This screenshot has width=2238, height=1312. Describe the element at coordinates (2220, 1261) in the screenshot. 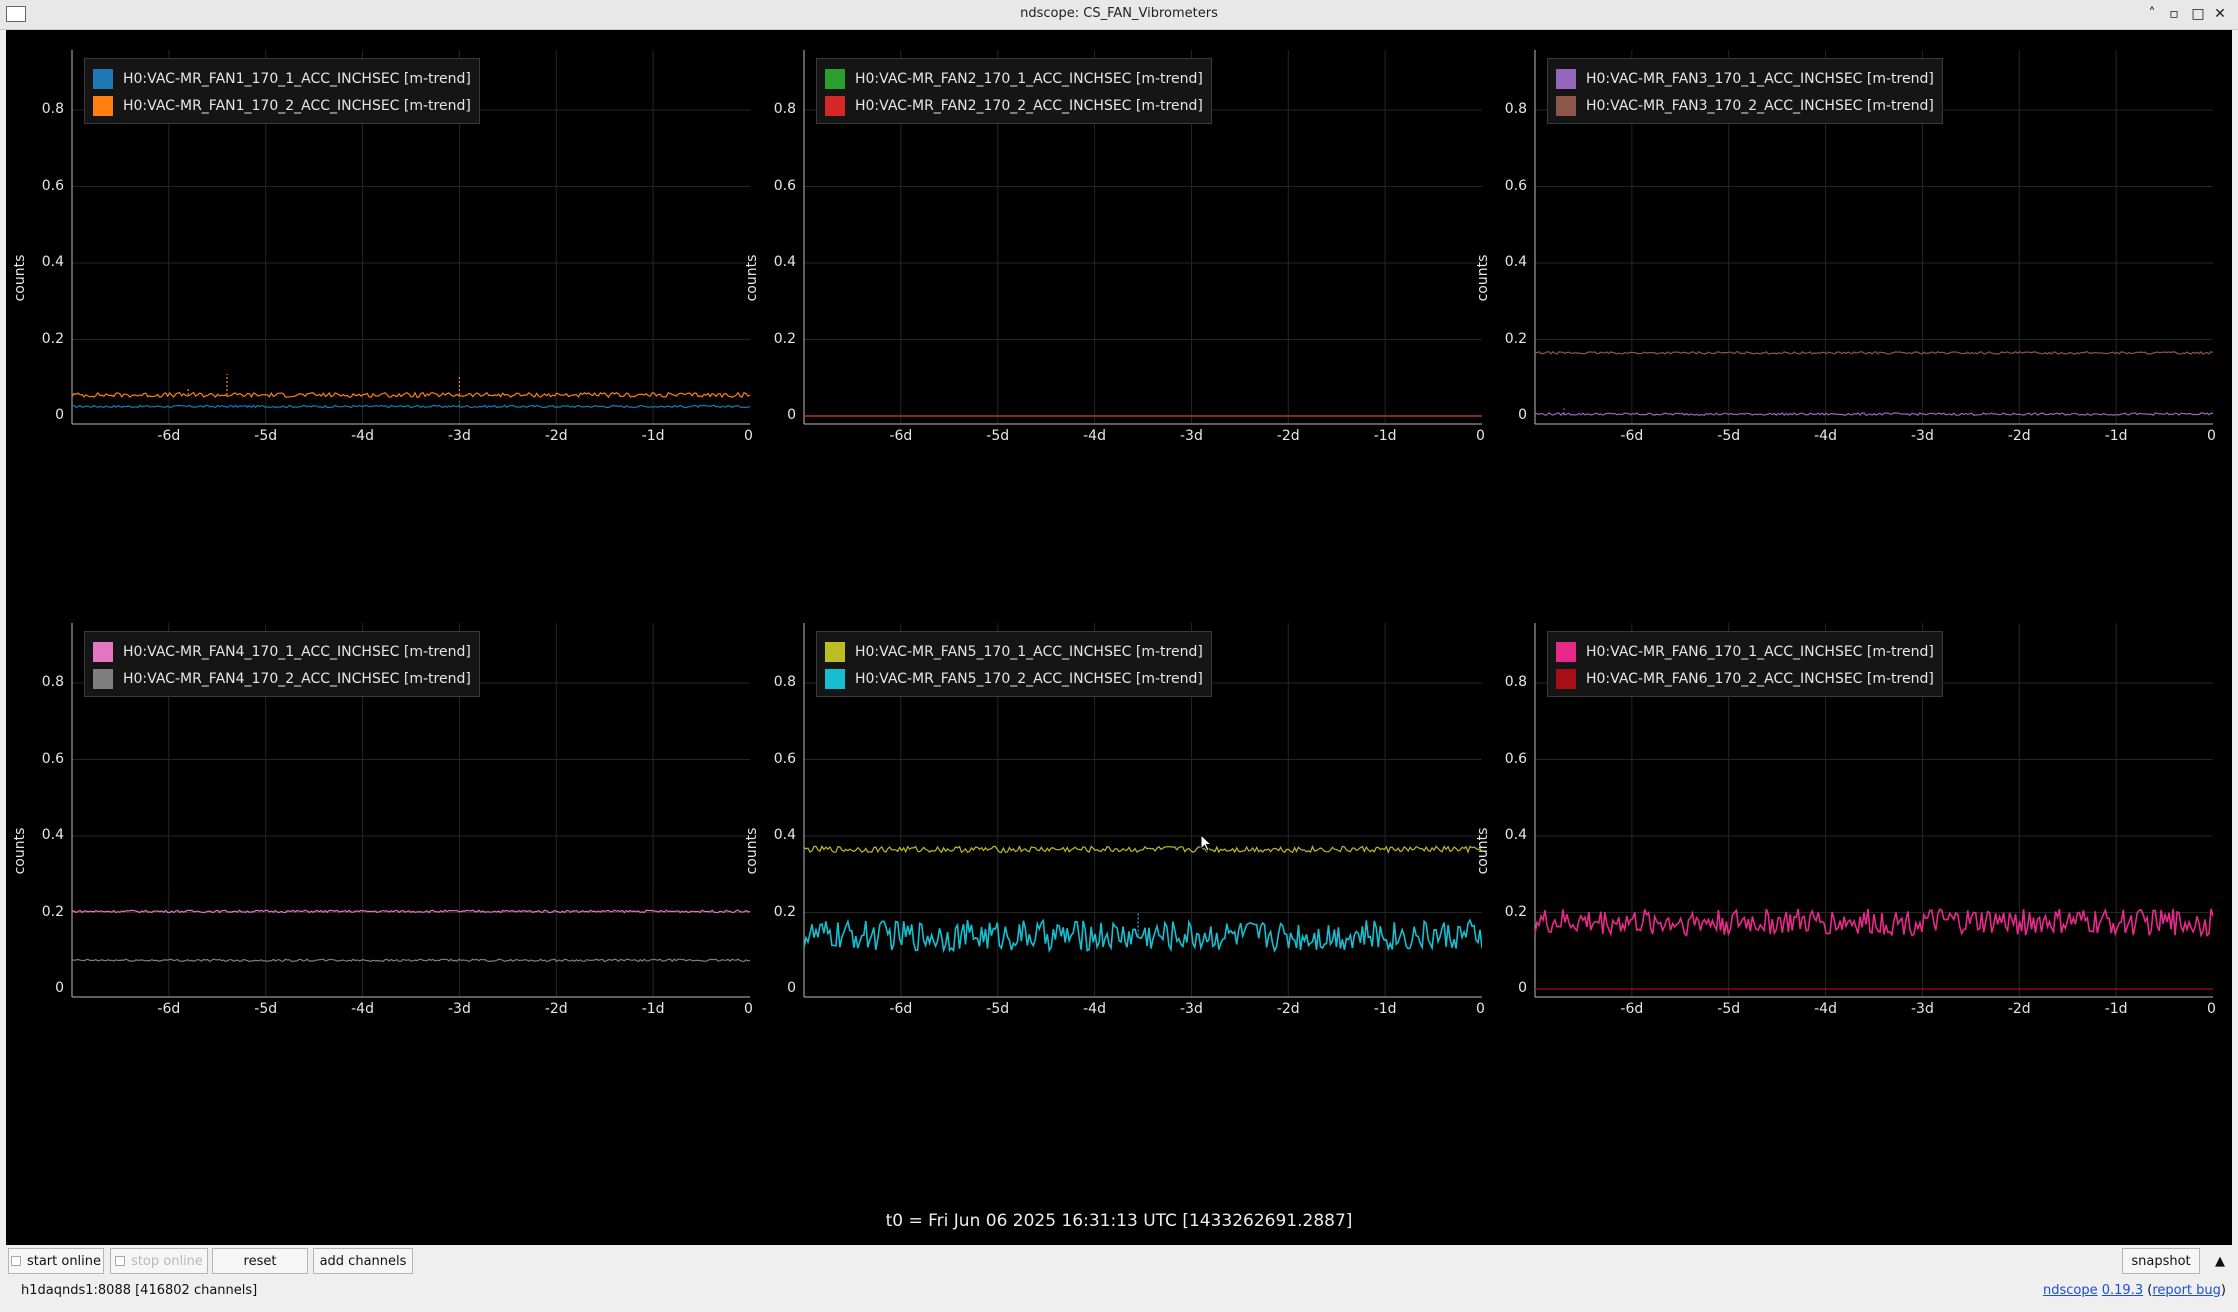

I see `expand-icon: ▲` at that location.